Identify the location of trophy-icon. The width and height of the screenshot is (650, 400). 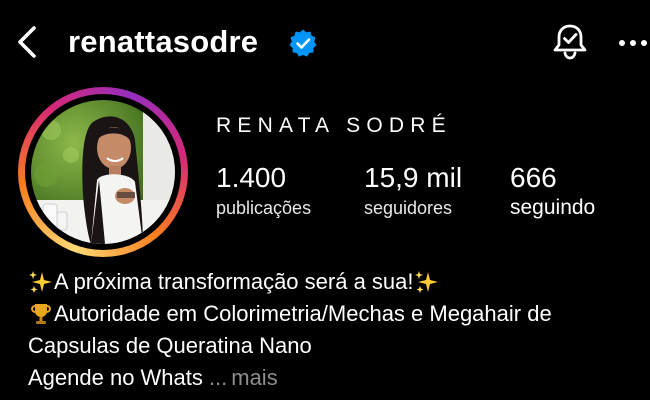
(41, 314).